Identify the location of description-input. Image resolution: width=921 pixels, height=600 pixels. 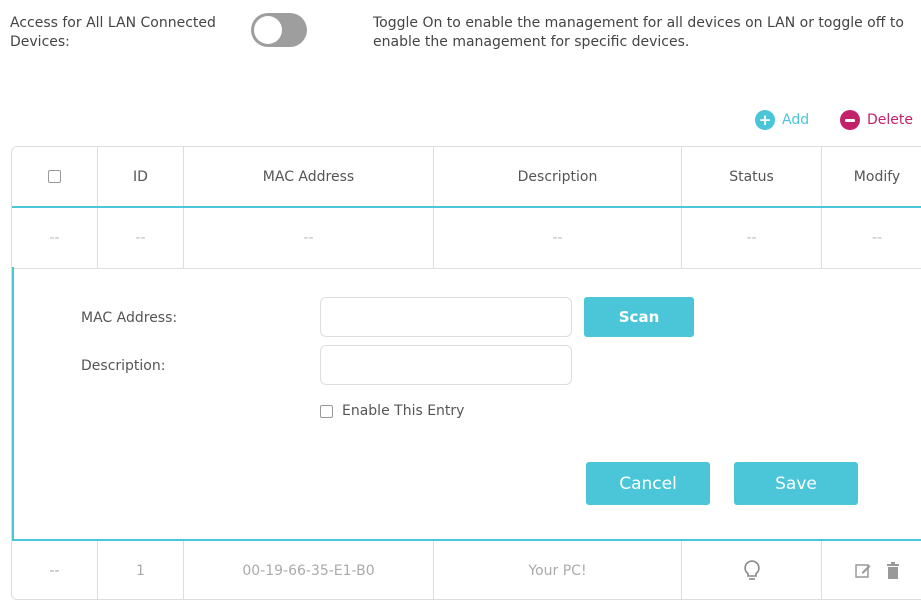
(446, 365).